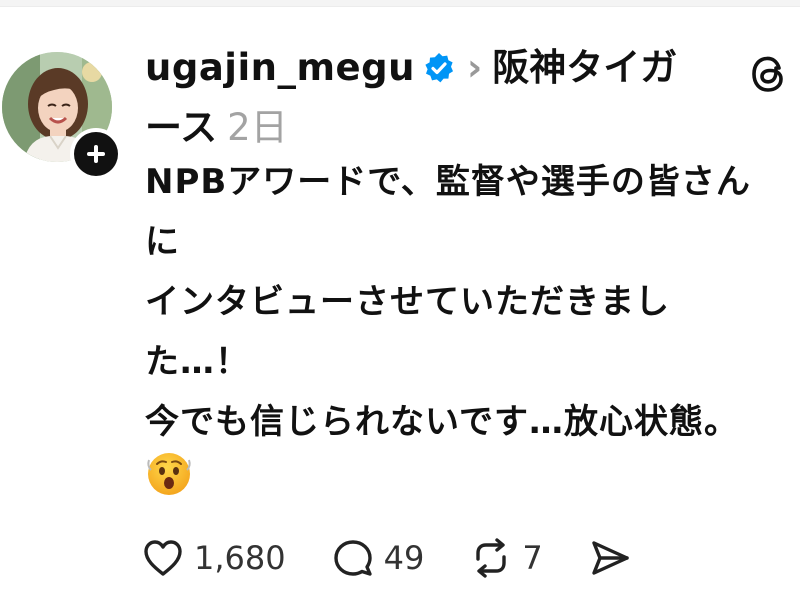  I want to click on topic-tag-continued: ース, so click(181, 127).